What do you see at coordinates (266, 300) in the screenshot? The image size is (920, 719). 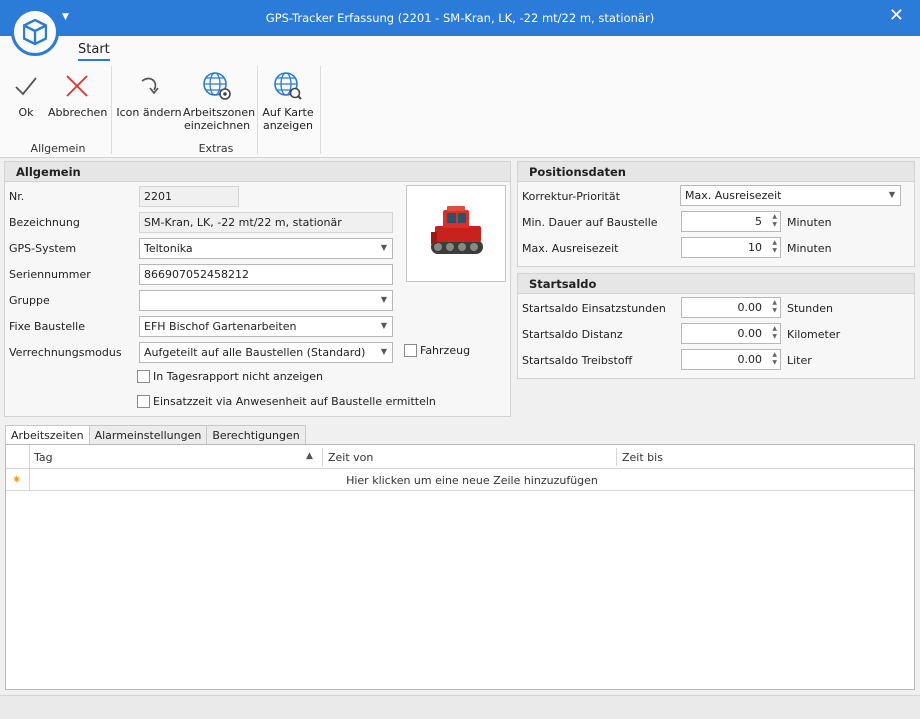 I see `gruppe-select: ▼` at bounding box center [266, 300].